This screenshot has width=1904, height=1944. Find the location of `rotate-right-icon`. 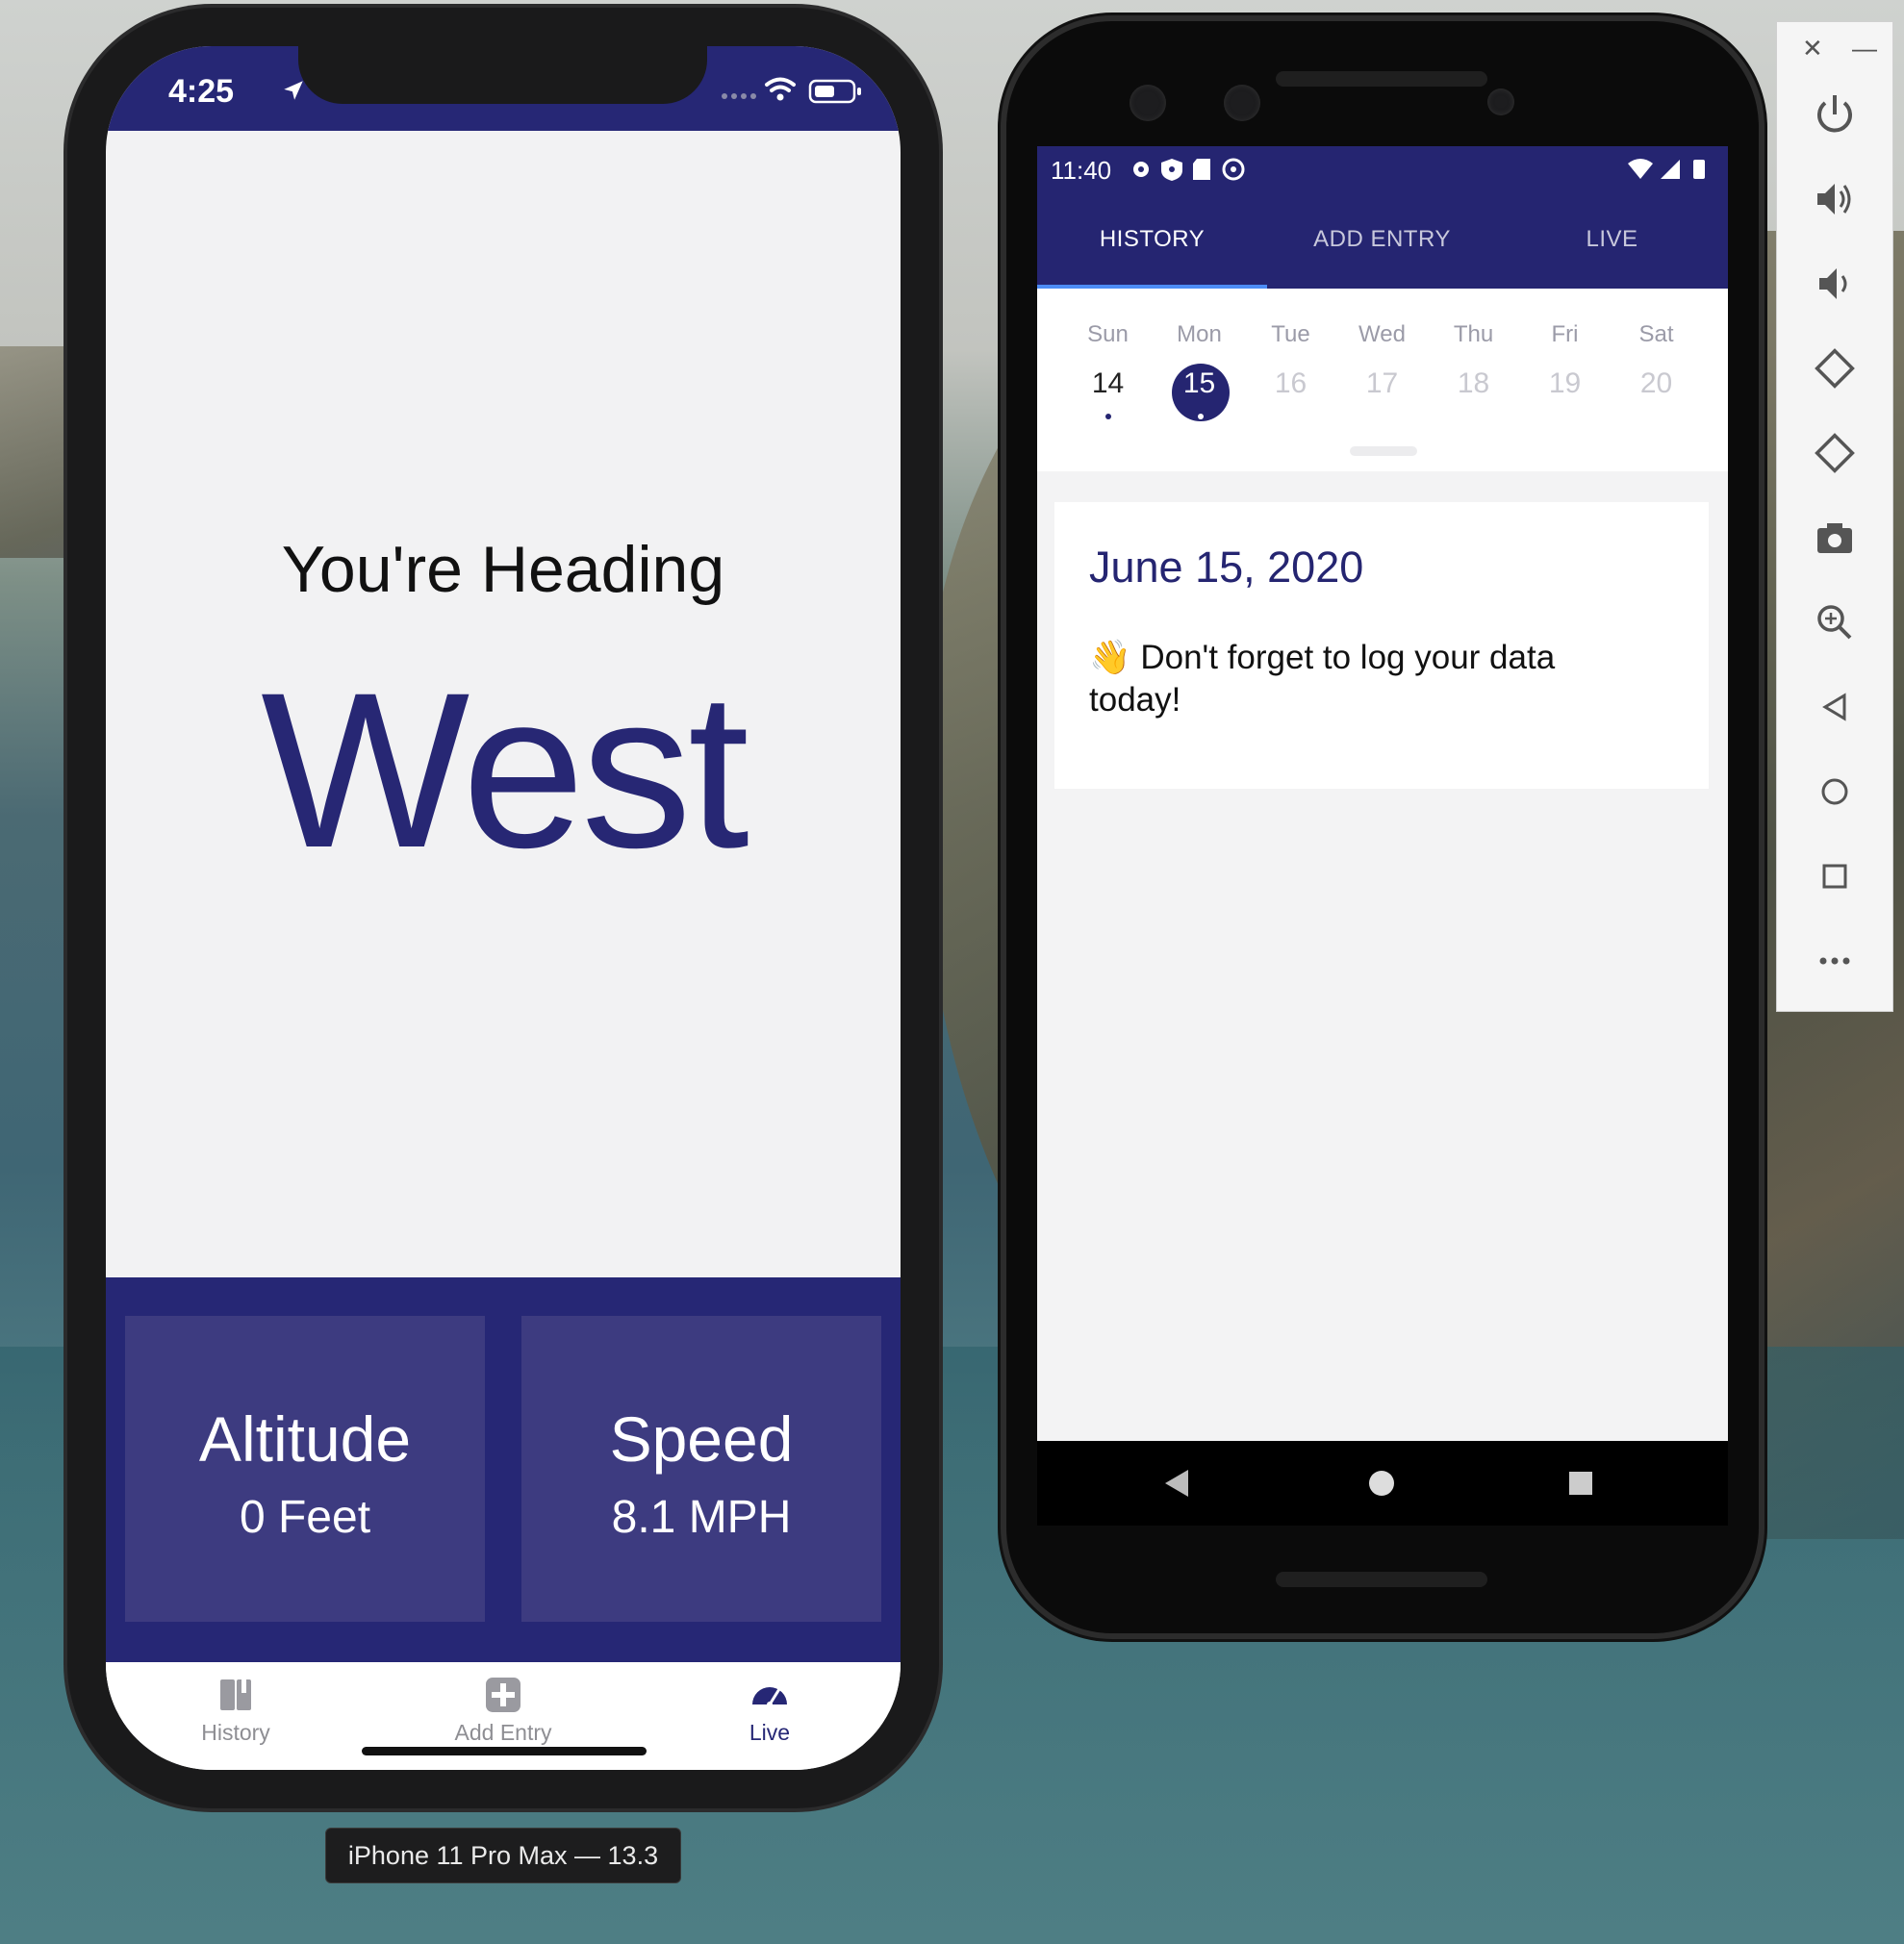

rotate-right-icon is located at coordinates (1835, 453).